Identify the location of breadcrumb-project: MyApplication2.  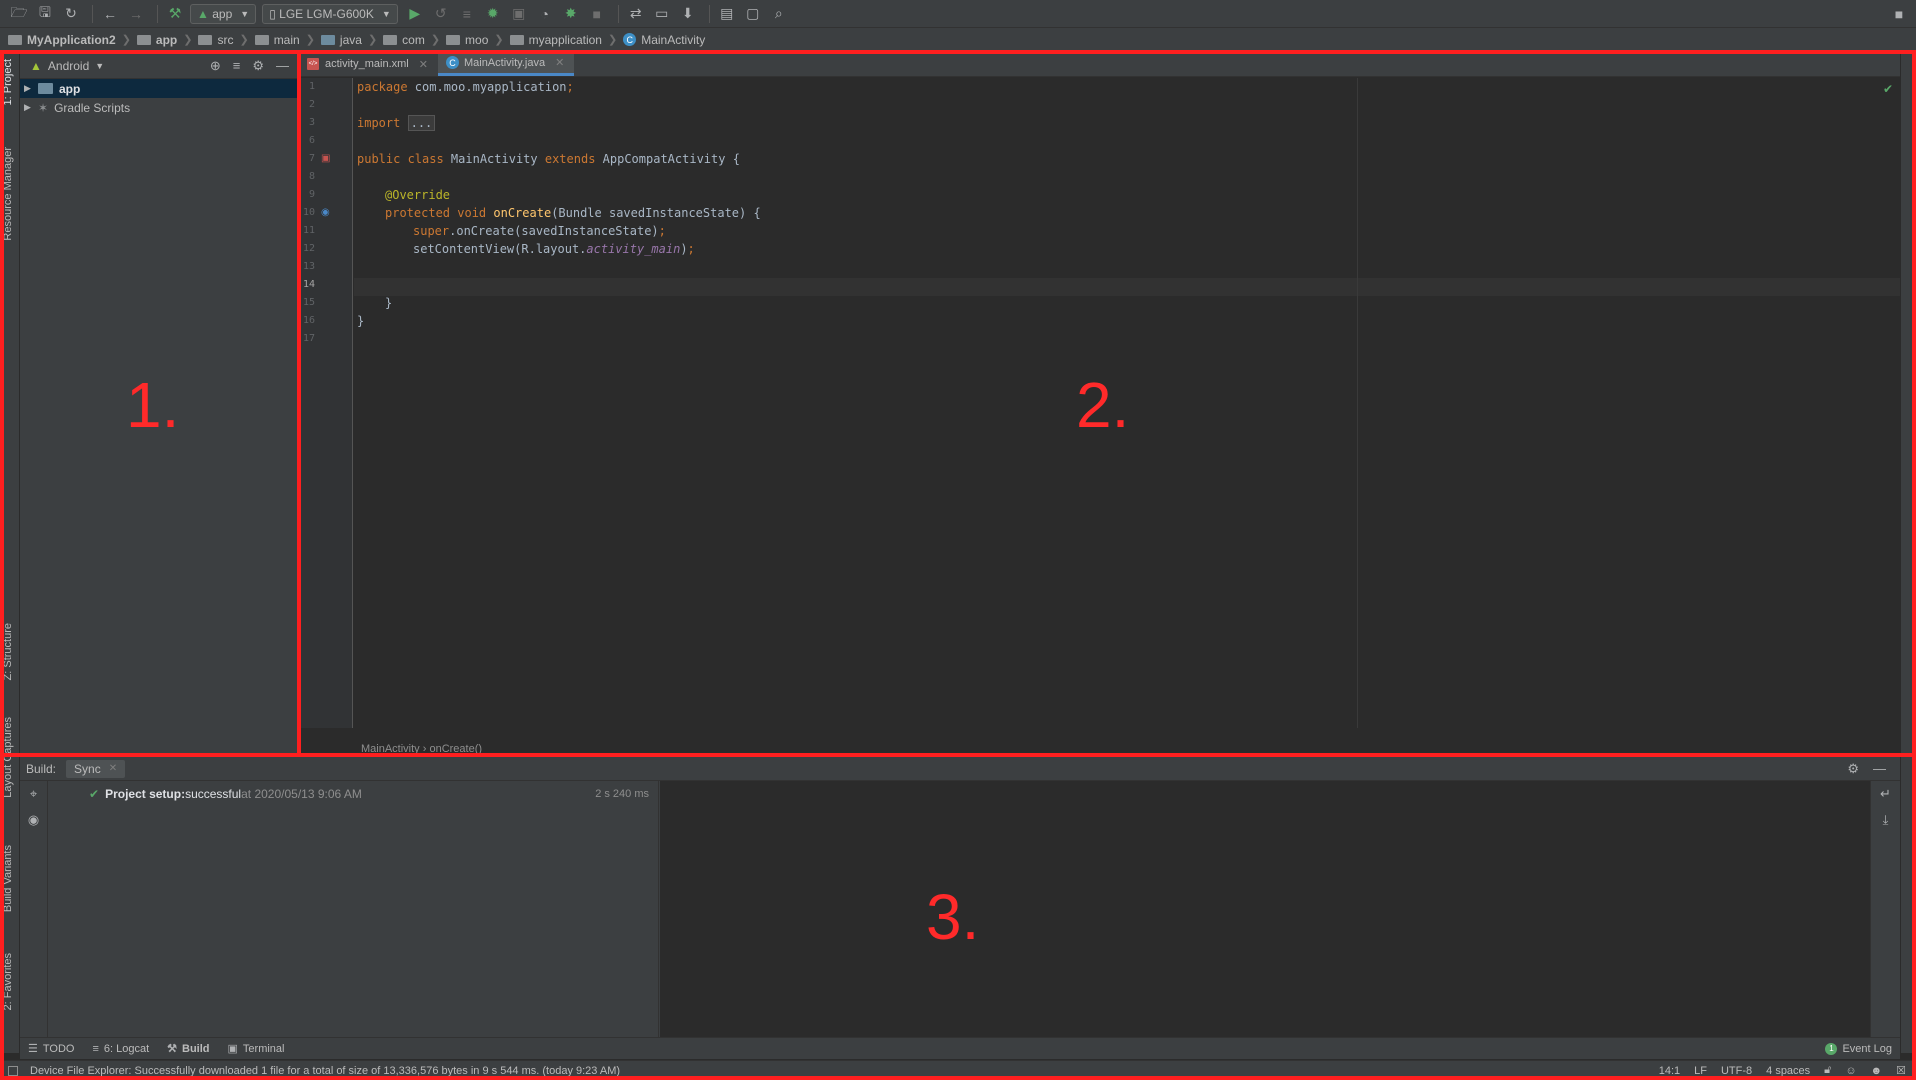
(62, 40).